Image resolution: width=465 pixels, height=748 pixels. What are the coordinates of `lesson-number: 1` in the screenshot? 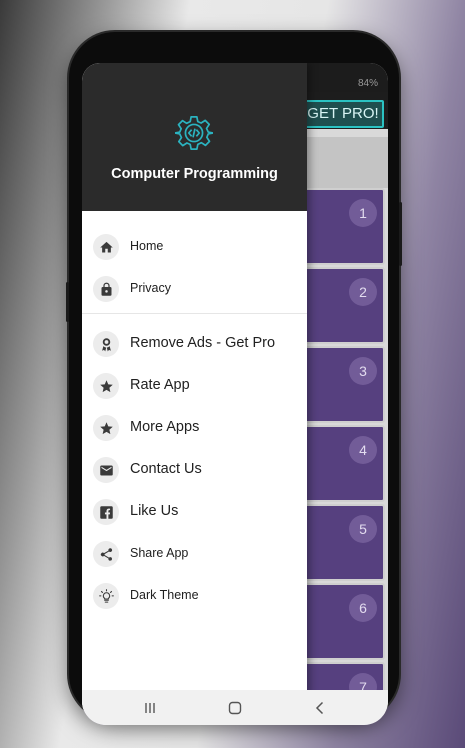 It's located at (363, 213).